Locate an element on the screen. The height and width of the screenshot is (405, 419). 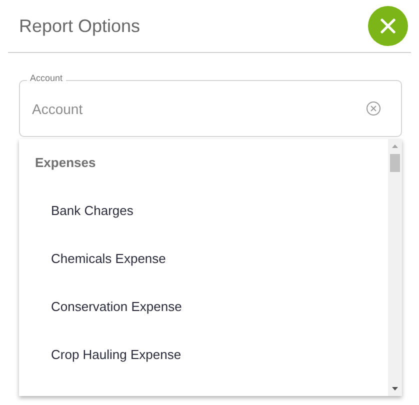
dropdown-option: Crop Hauling Expense is located at coordinates (116, 354).